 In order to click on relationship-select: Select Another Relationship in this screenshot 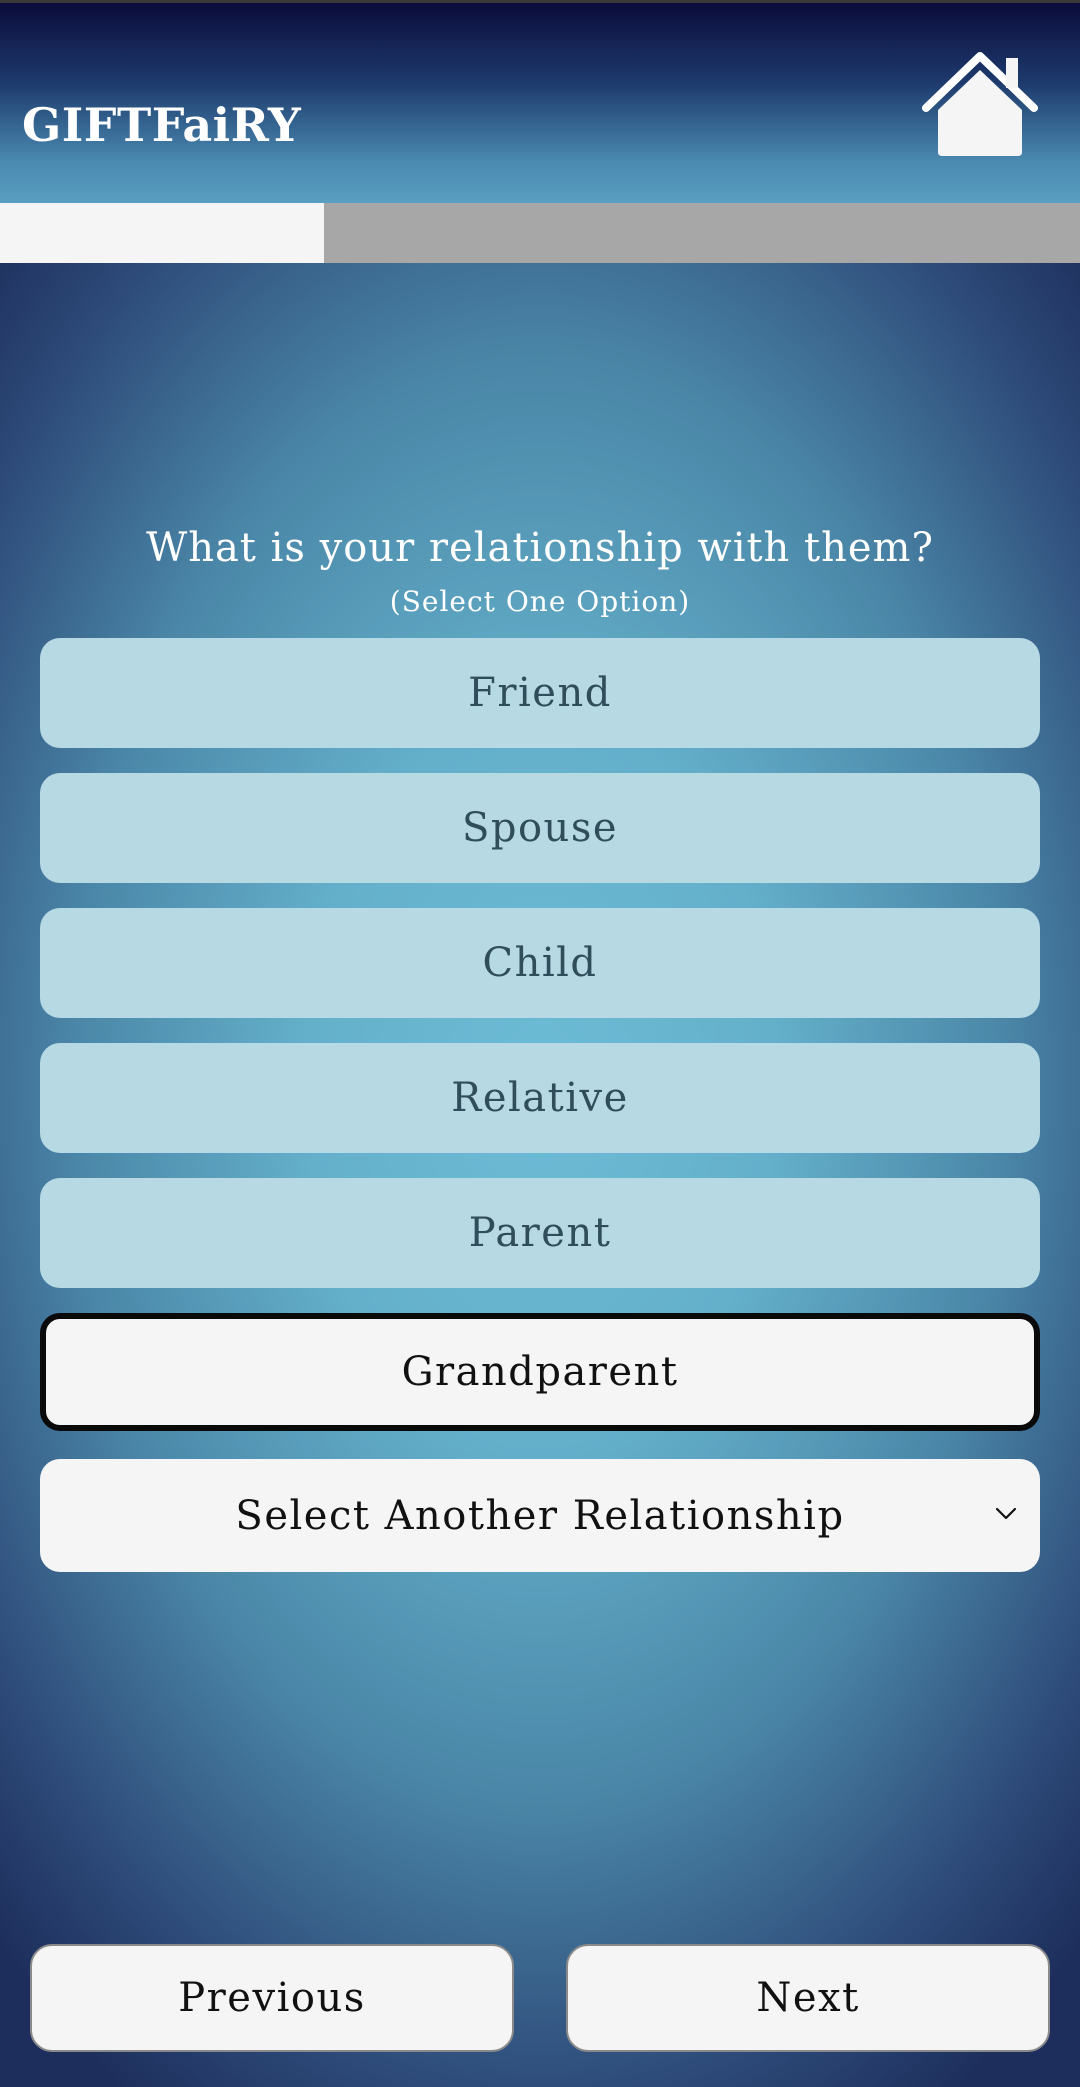, I will do `click(540, 1515)`.